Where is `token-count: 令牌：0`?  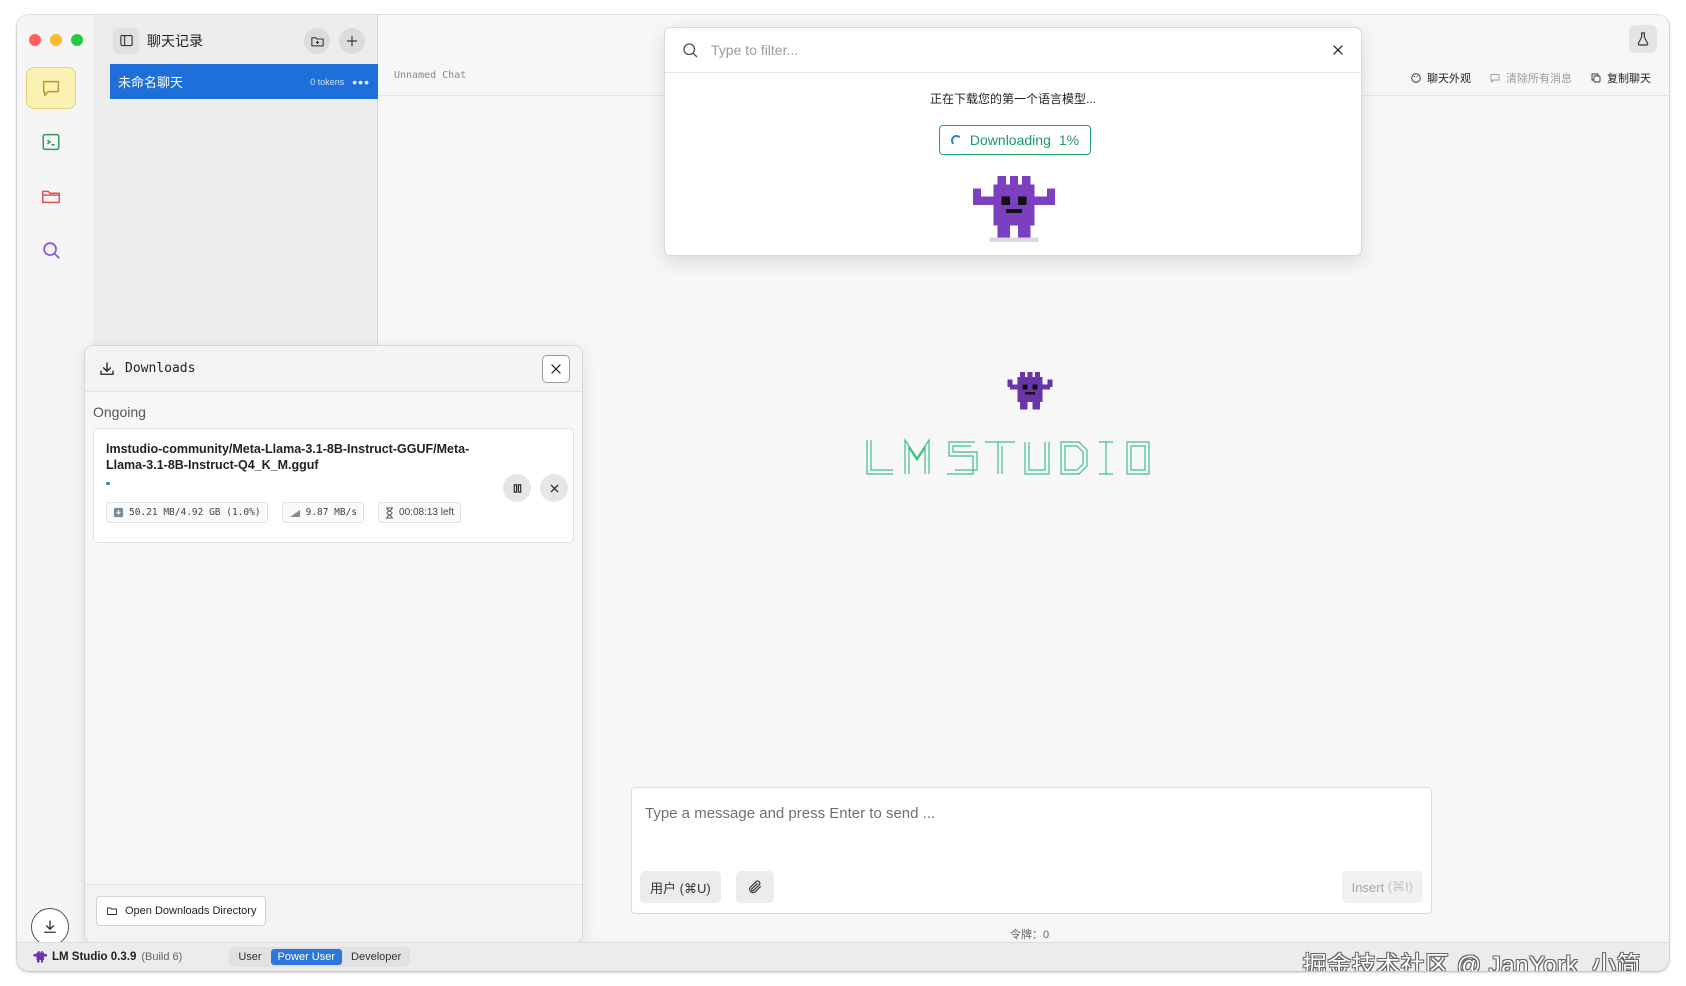 token-count: 令牌：0 is located at coordinates (1030, 935).